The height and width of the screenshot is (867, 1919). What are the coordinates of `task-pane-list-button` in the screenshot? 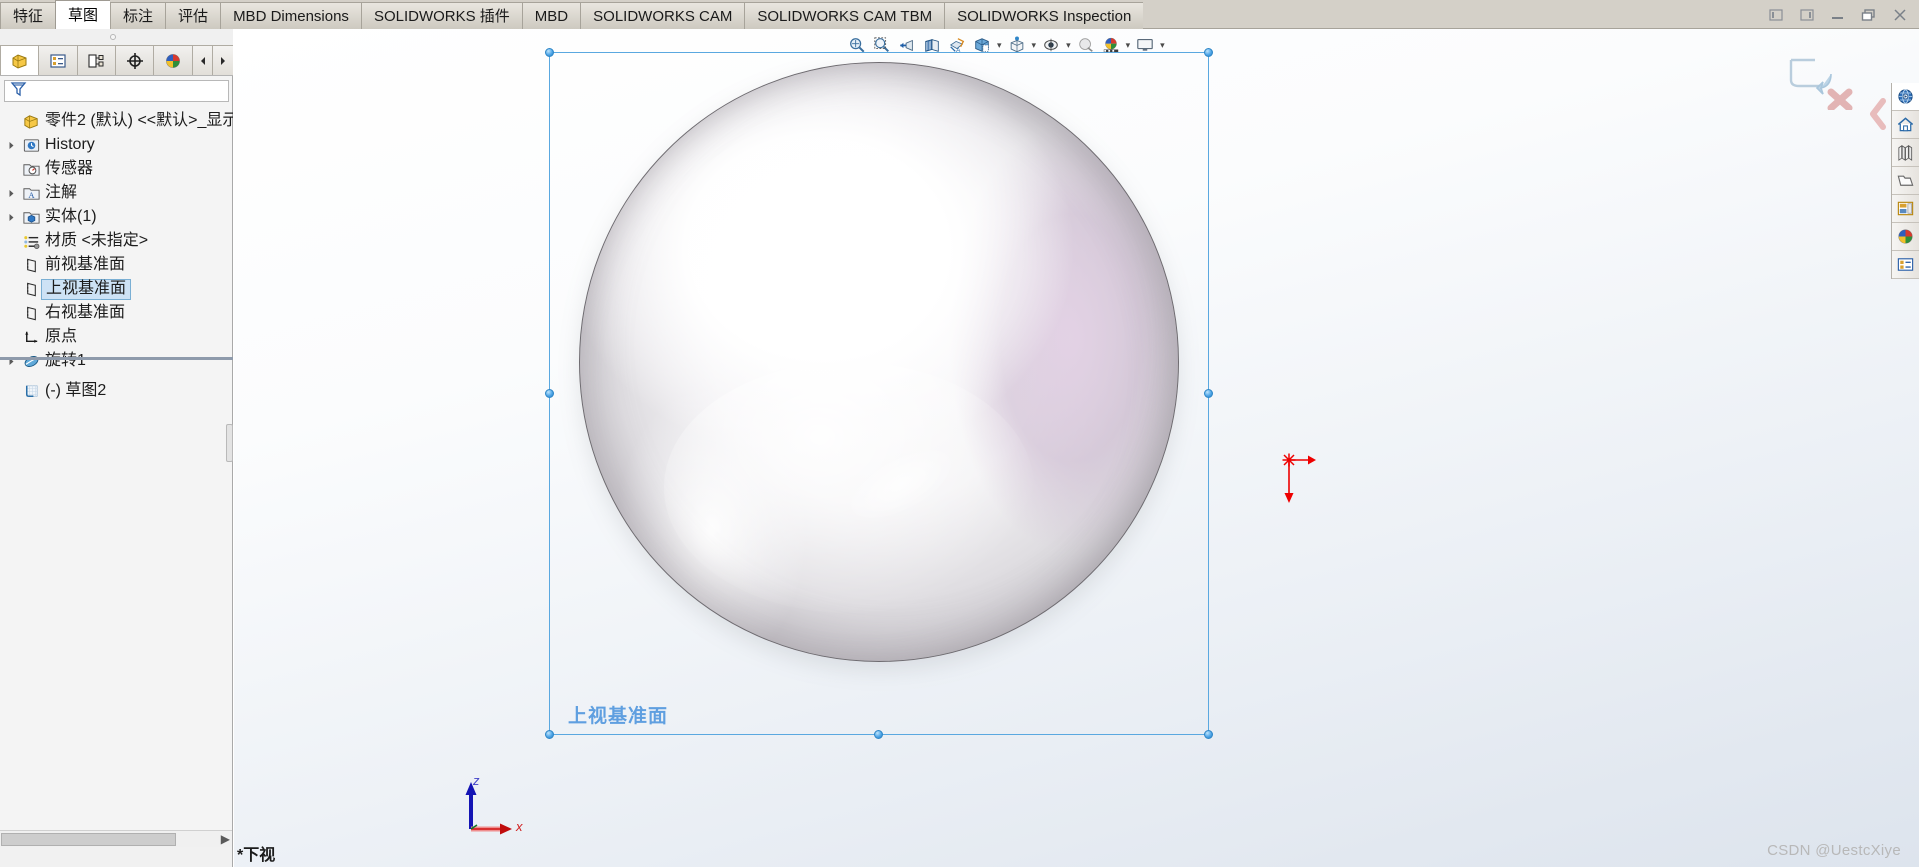 It's located at (1905, 265).